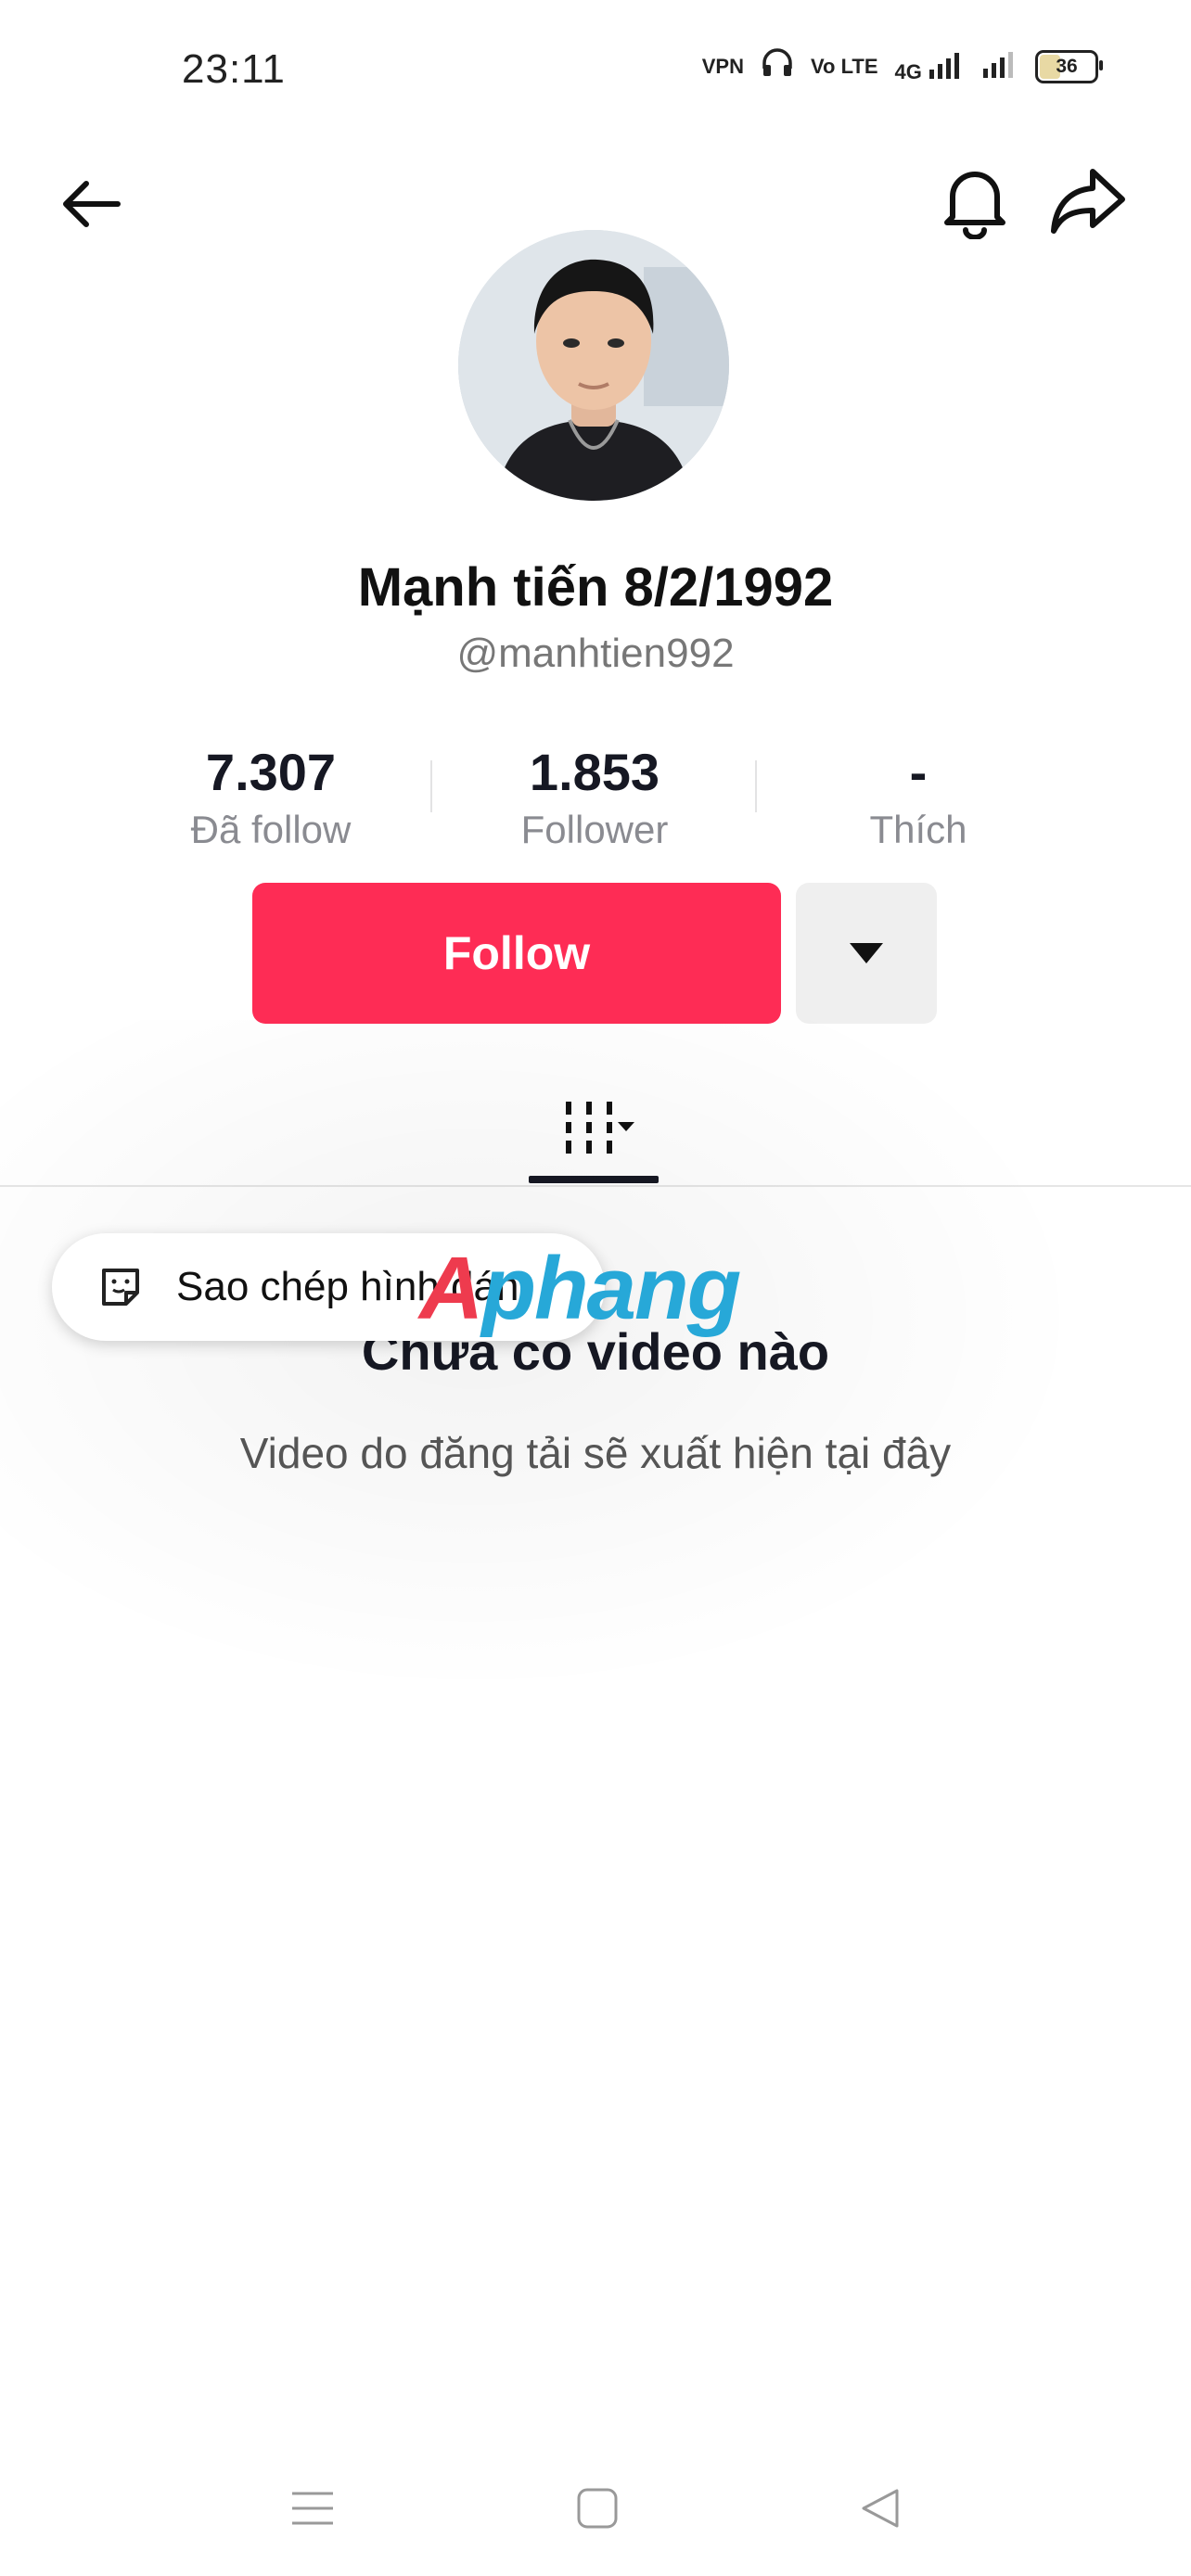  I want to click on watermark-part1: A, so click(451, 1289).